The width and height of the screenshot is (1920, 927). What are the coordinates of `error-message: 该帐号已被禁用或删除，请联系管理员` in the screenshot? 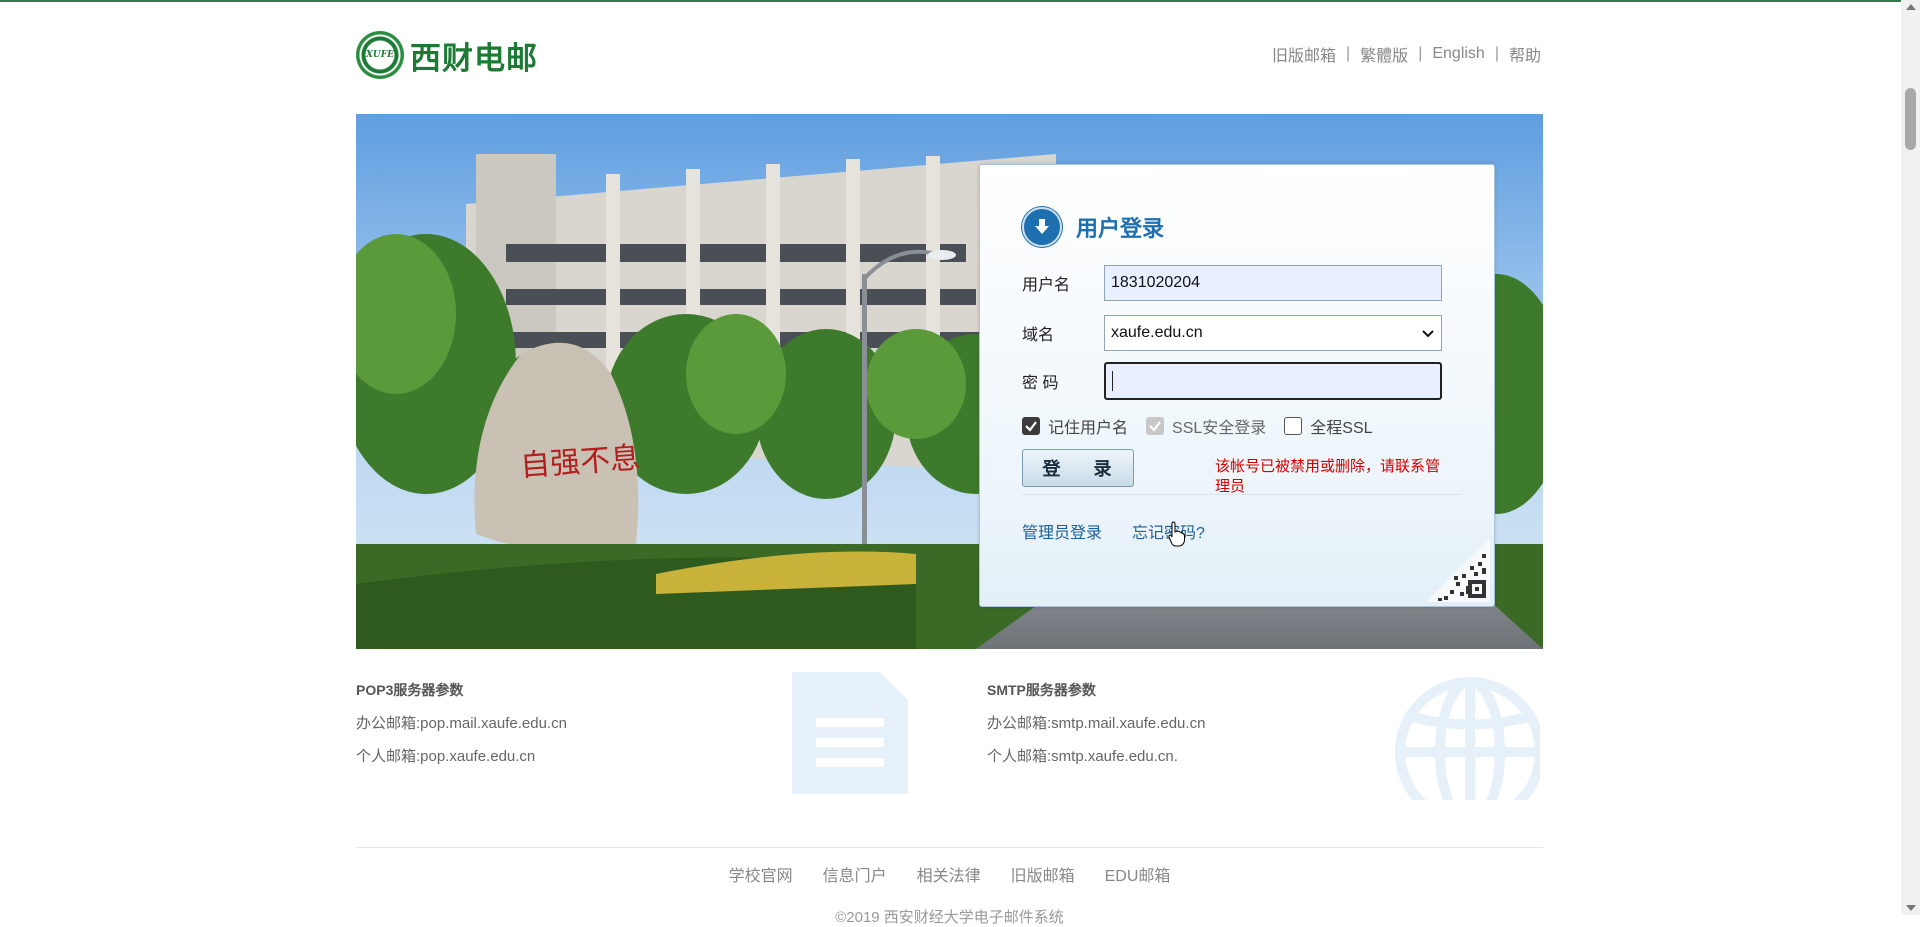 It's located at (1328, 476).